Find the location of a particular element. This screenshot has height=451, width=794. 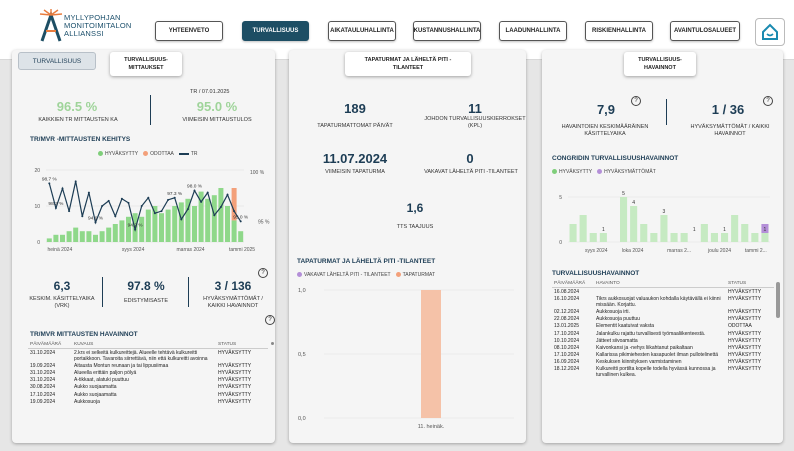

x-tick-label: marras 2024 is located at coordinates (191, 250).